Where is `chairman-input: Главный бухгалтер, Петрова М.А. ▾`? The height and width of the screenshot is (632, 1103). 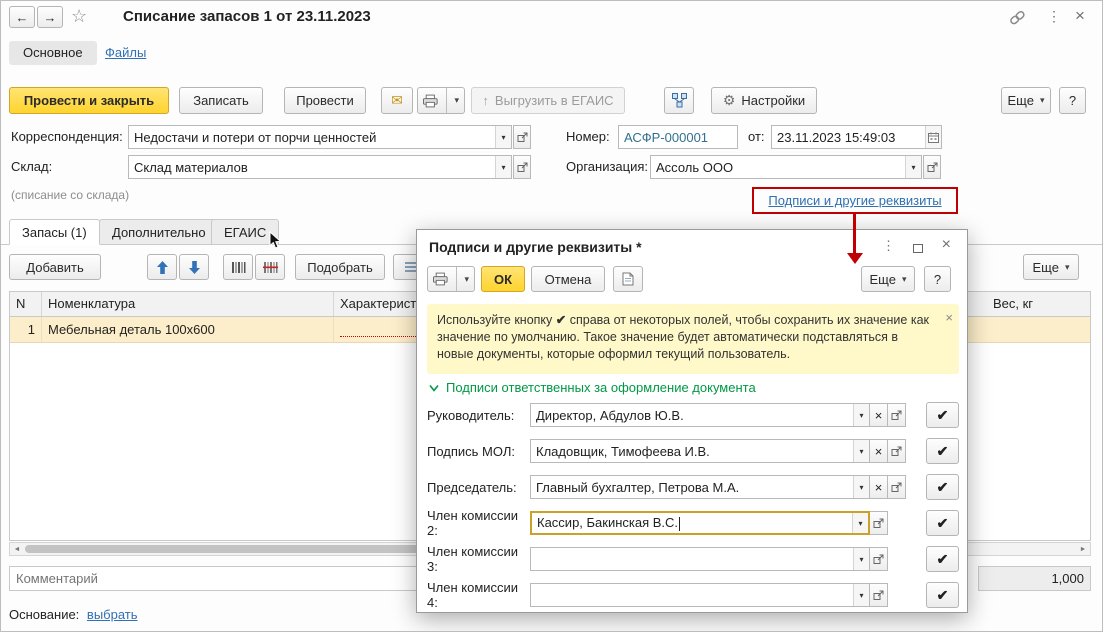
chairman-input: Главный бухгалтер, Петрова М.А. ▾ is located at coordinates (700, 487).